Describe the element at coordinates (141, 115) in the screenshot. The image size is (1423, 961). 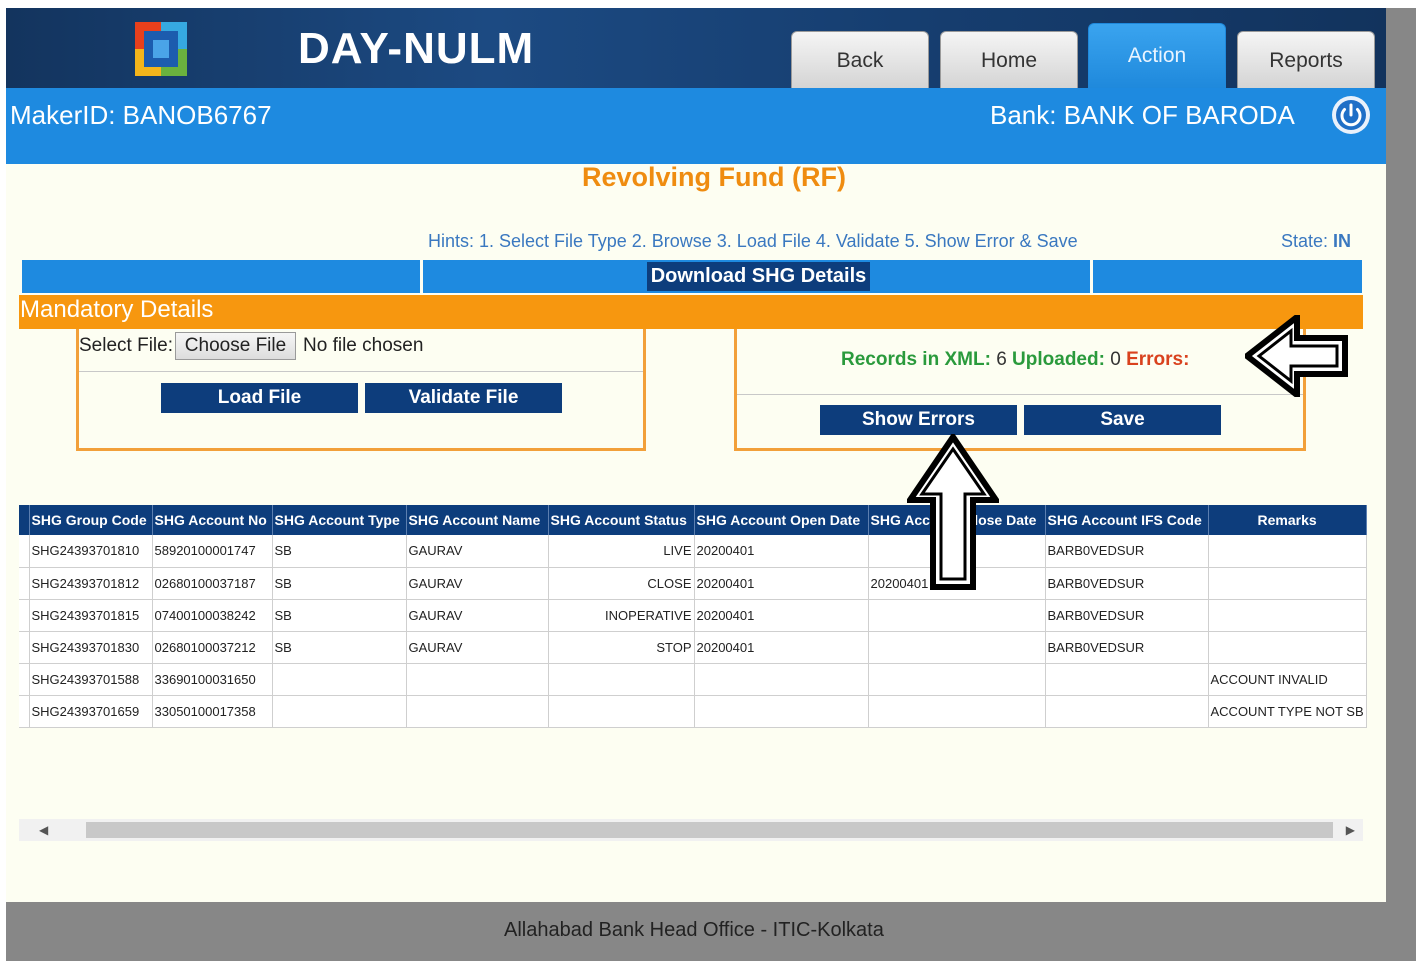
I see `maker-id: MakerID: BANOB6767` at that location.